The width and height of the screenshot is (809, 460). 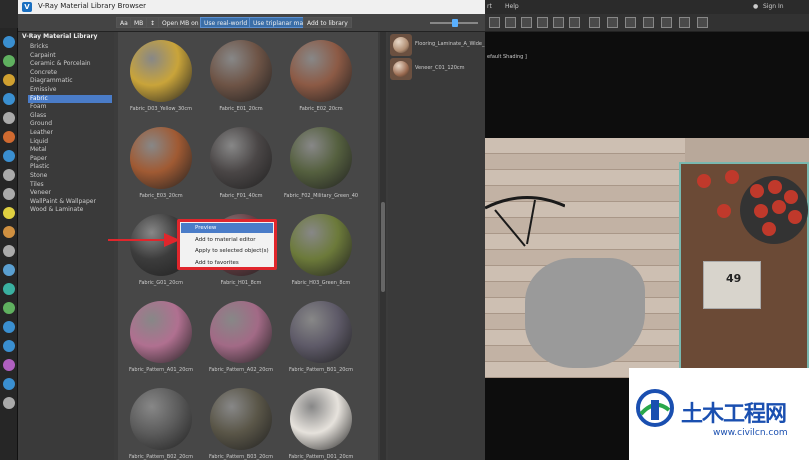 What do you see at coordinates (750, 433) in the screenshot?
I see `watermark-url: www.civilcn.com` at bounding box center [750, 433].